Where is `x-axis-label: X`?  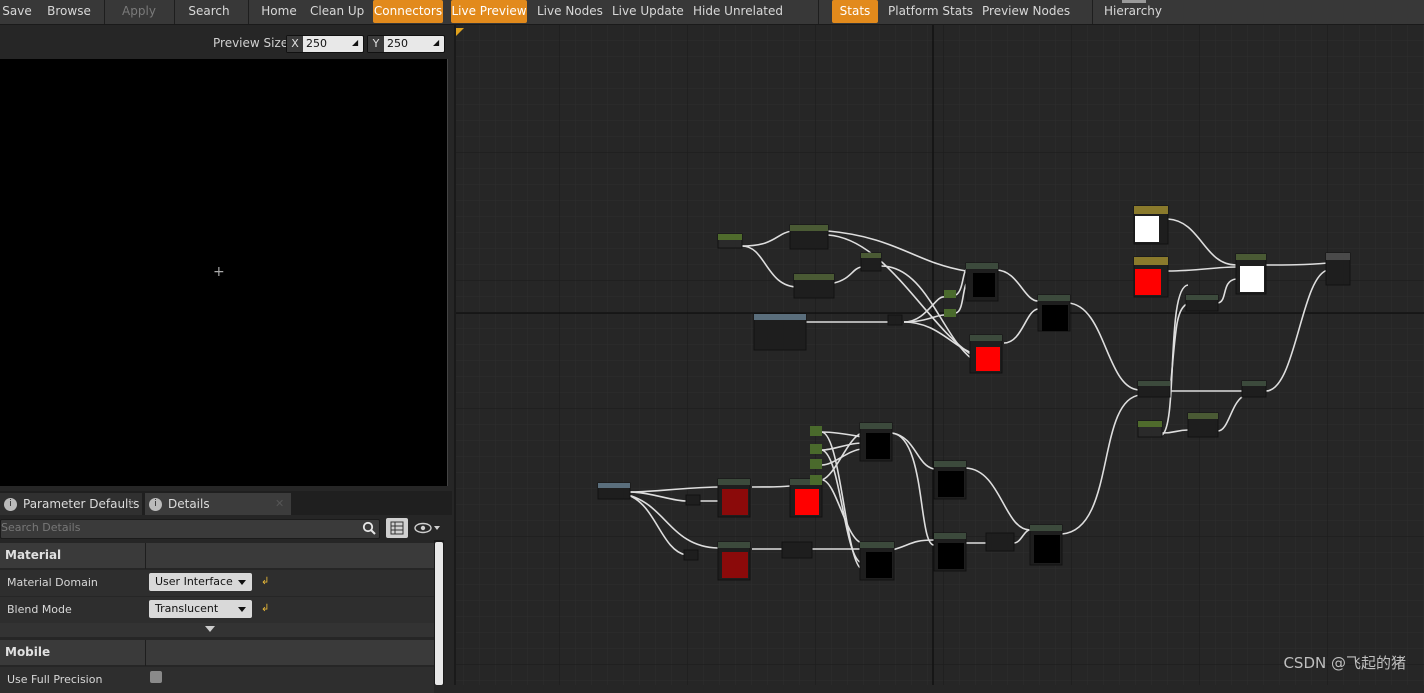
x-axis-label: X is located at coordinates (295, 44).